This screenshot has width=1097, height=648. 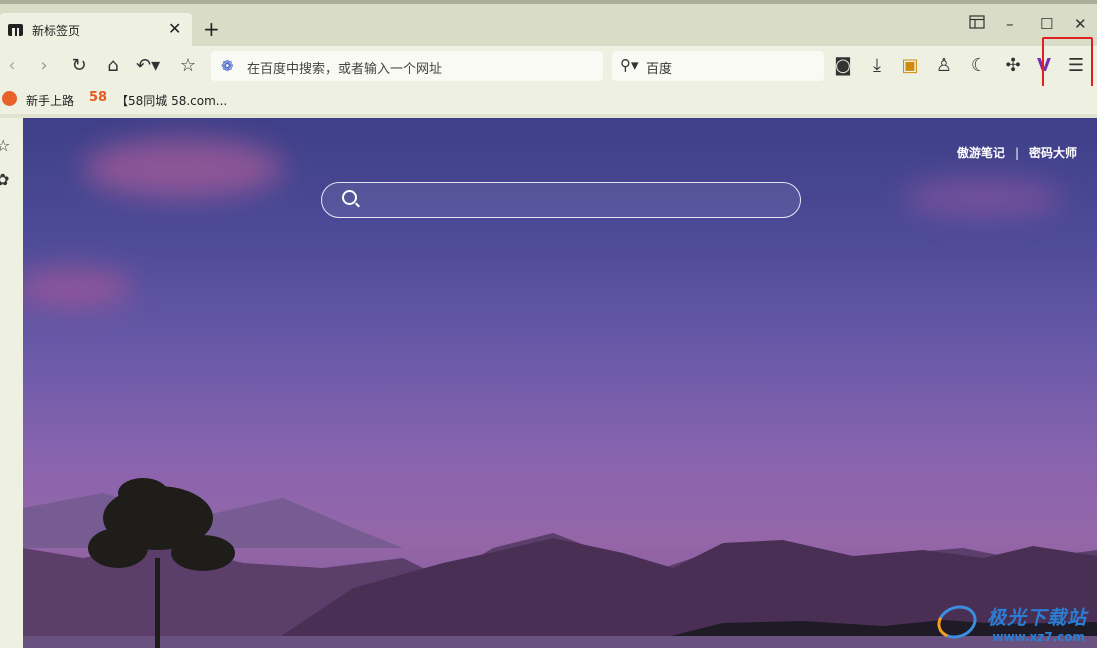 What do you see at coordinates (910, 66) in the screenshot?
I see `notes-icon: ▣` at bounding box center [910, 66].